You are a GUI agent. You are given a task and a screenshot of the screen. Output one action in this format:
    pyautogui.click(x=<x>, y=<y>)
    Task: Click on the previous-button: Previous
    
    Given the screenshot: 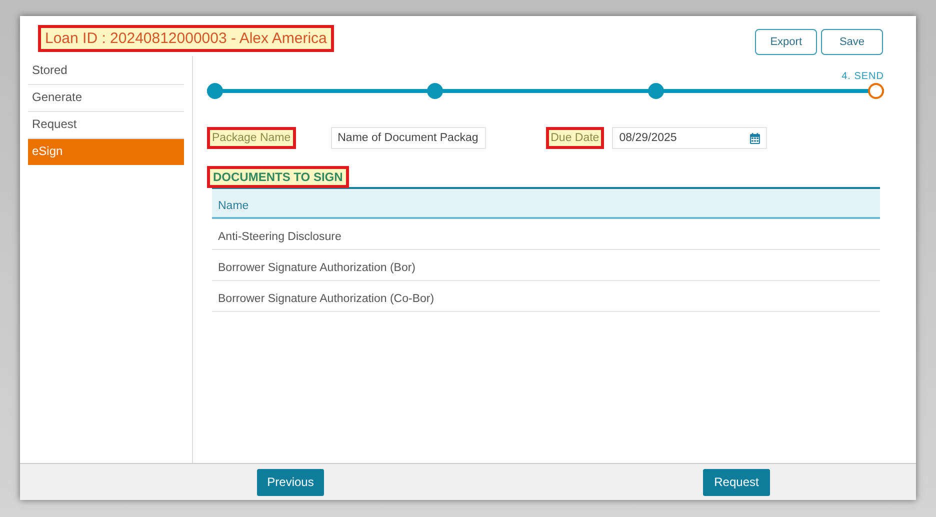 What is the action you would take?
    pyautogui.click(x=290, y=482)
    